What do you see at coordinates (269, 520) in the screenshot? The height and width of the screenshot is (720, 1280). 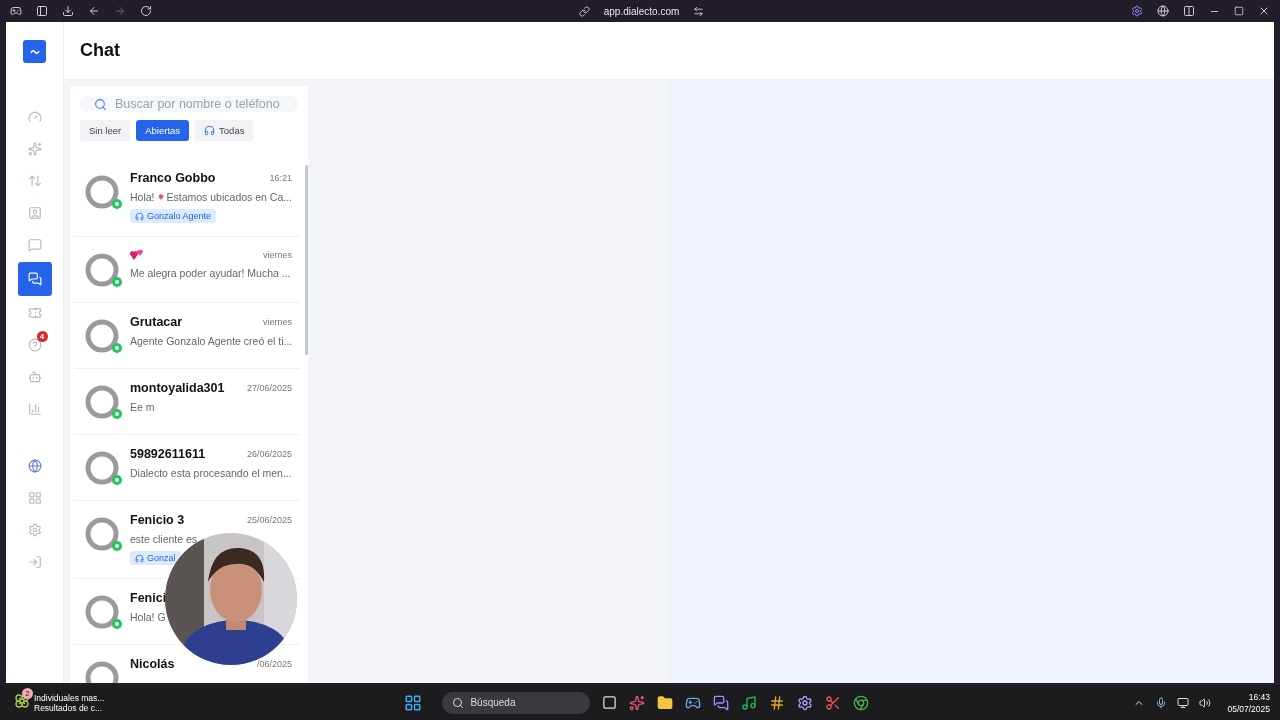 I see `message-time: 25/06/2025` at bounding box center [269, 520].